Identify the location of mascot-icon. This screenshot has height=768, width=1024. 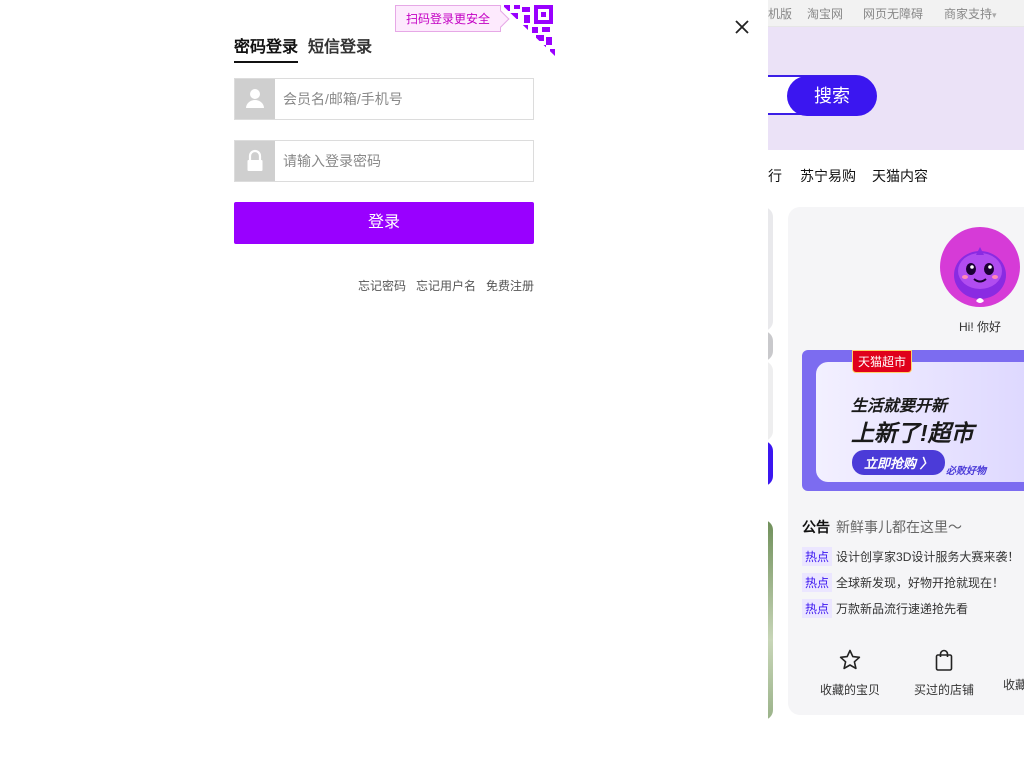
(980, 275).